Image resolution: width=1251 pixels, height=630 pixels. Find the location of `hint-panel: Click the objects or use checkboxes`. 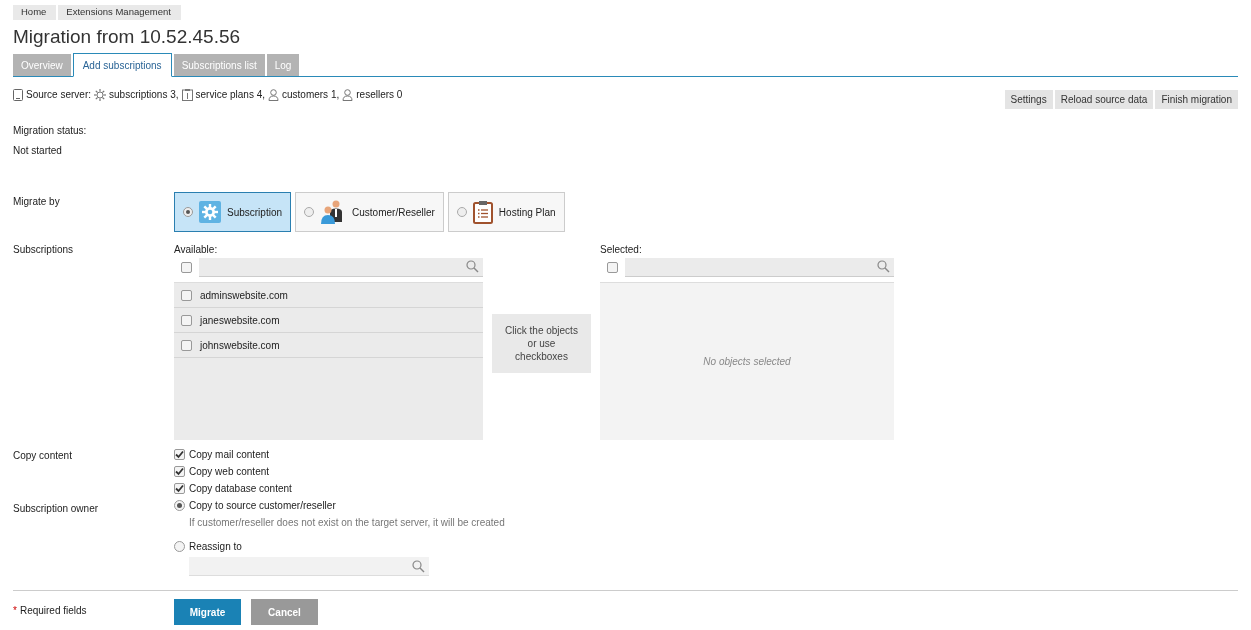

hint-panel: Click the objects or use checkboxes is located at coordinates (541, 343).